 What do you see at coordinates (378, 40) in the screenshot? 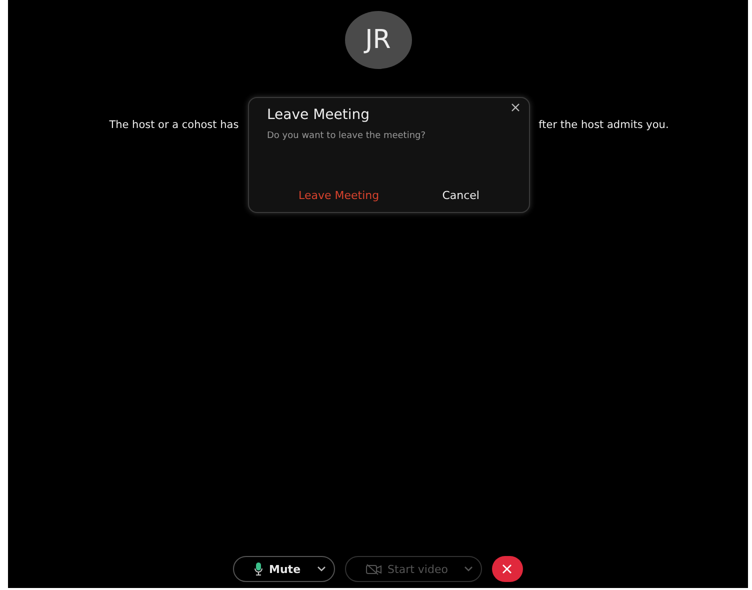
I see `avatar: JR` at bounding box center [378, 40].